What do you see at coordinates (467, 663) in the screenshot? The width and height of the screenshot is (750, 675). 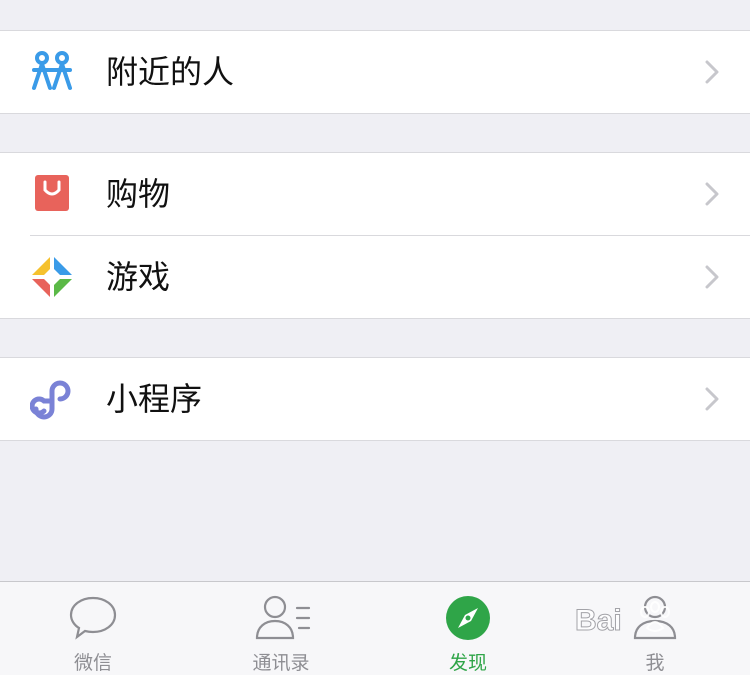 I see `tab-label-discover: 发现` at bounding box center [467, 663].